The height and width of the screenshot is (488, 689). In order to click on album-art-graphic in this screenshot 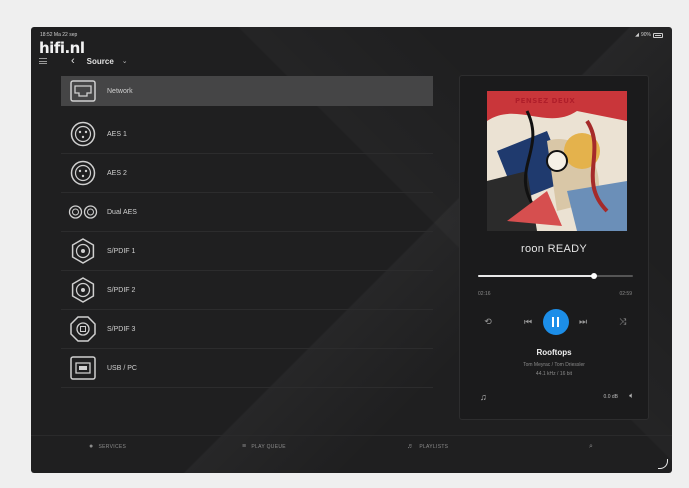, I will do `click(557, 161)`.